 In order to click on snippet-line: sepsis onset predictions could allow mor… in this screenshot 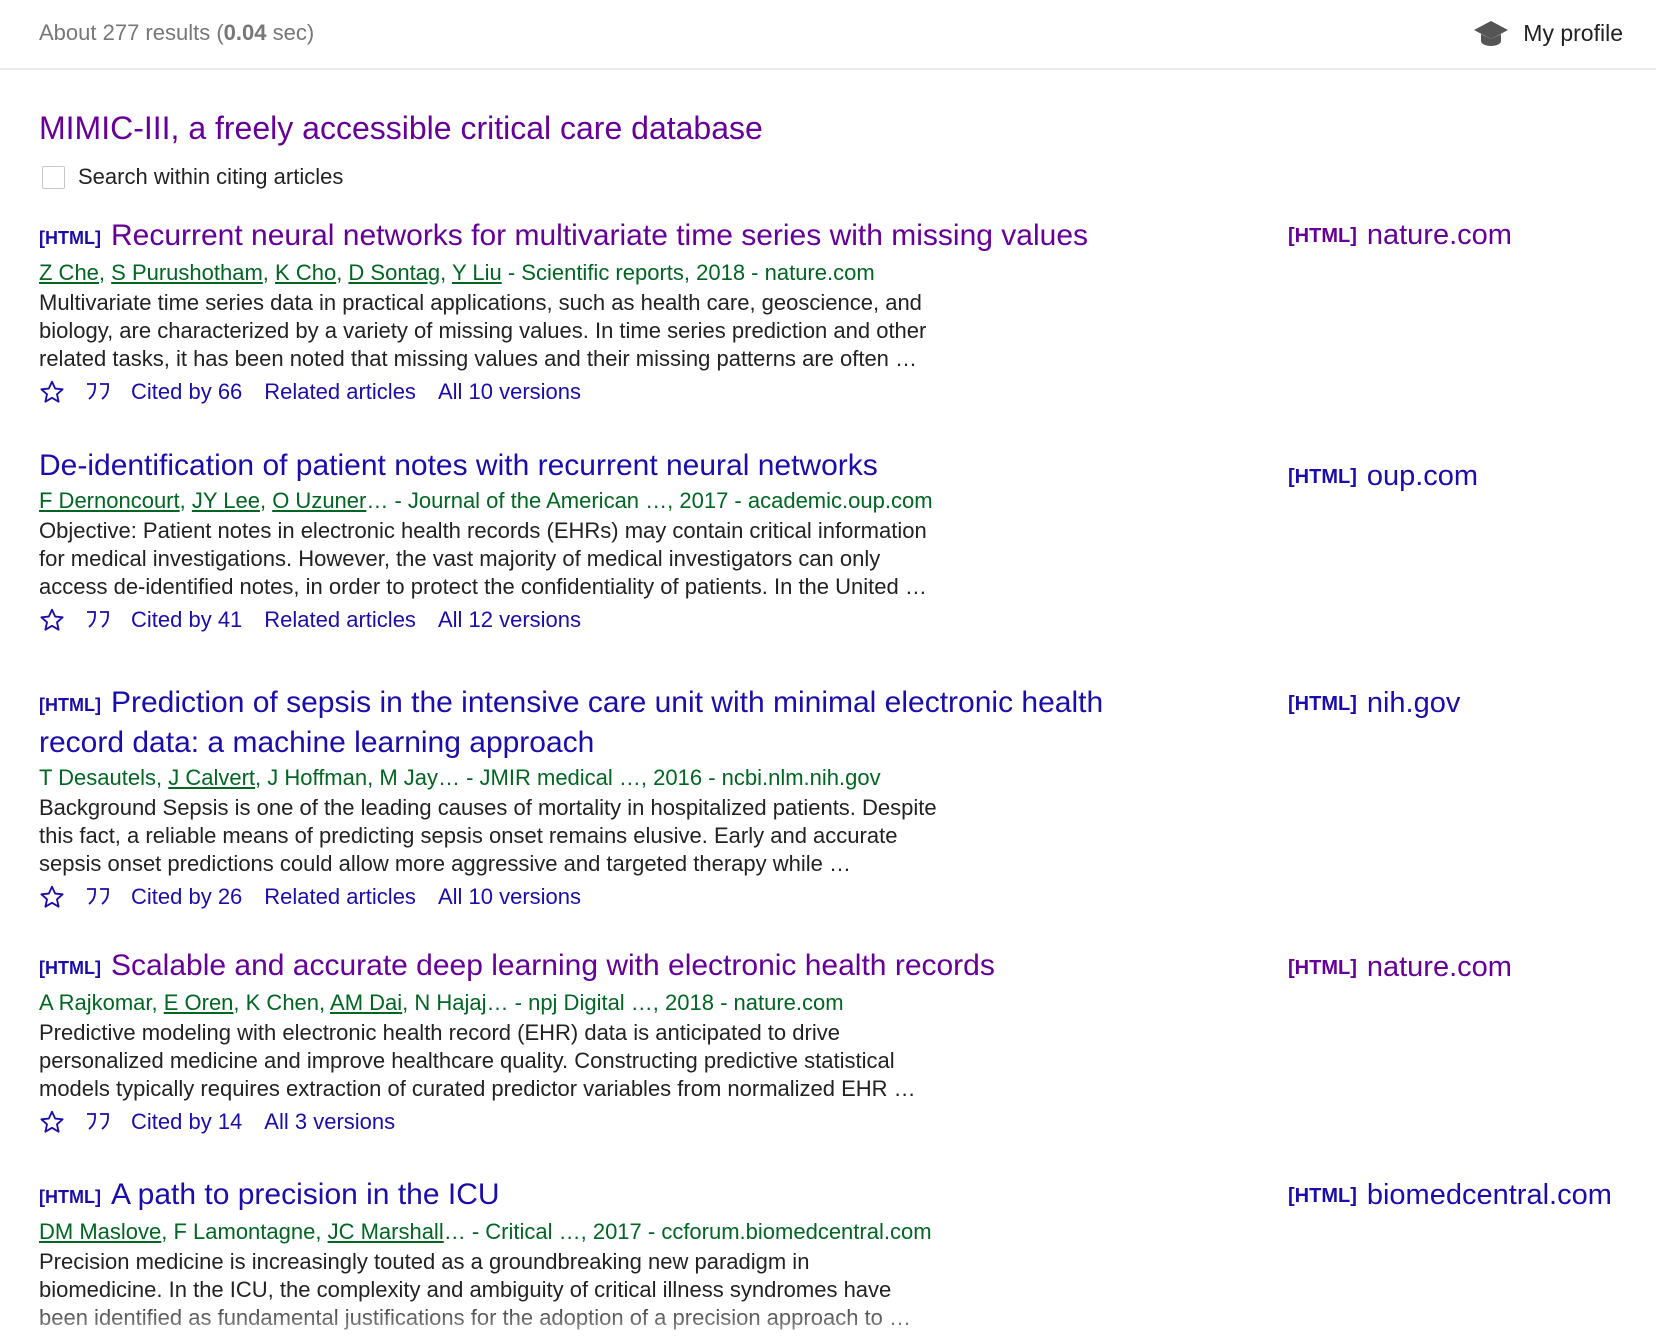, I will do `click(445, 863)`.